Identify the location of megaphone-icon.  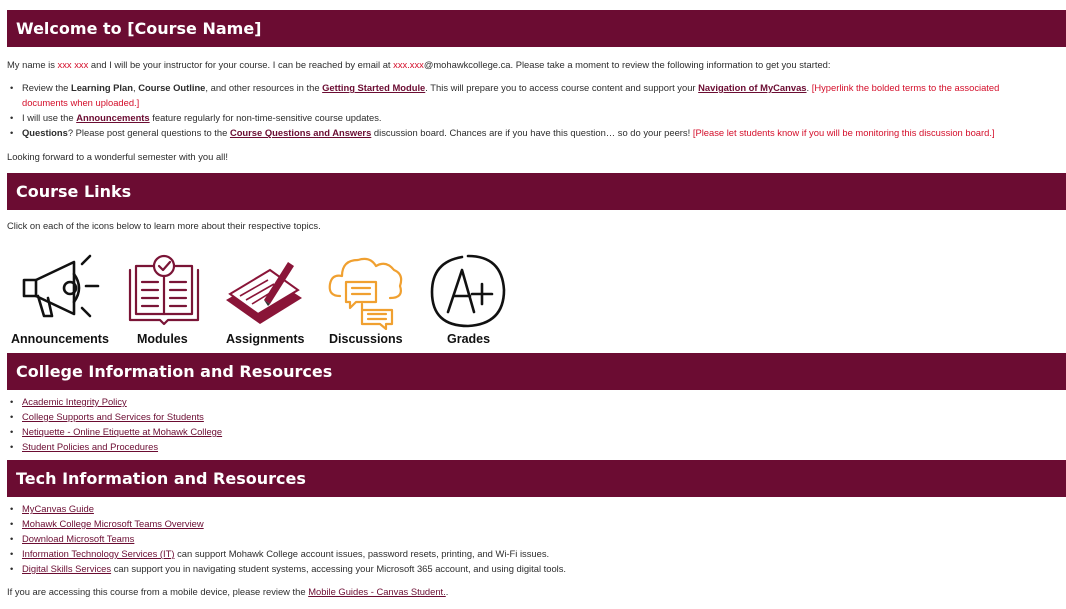
(61, 286).